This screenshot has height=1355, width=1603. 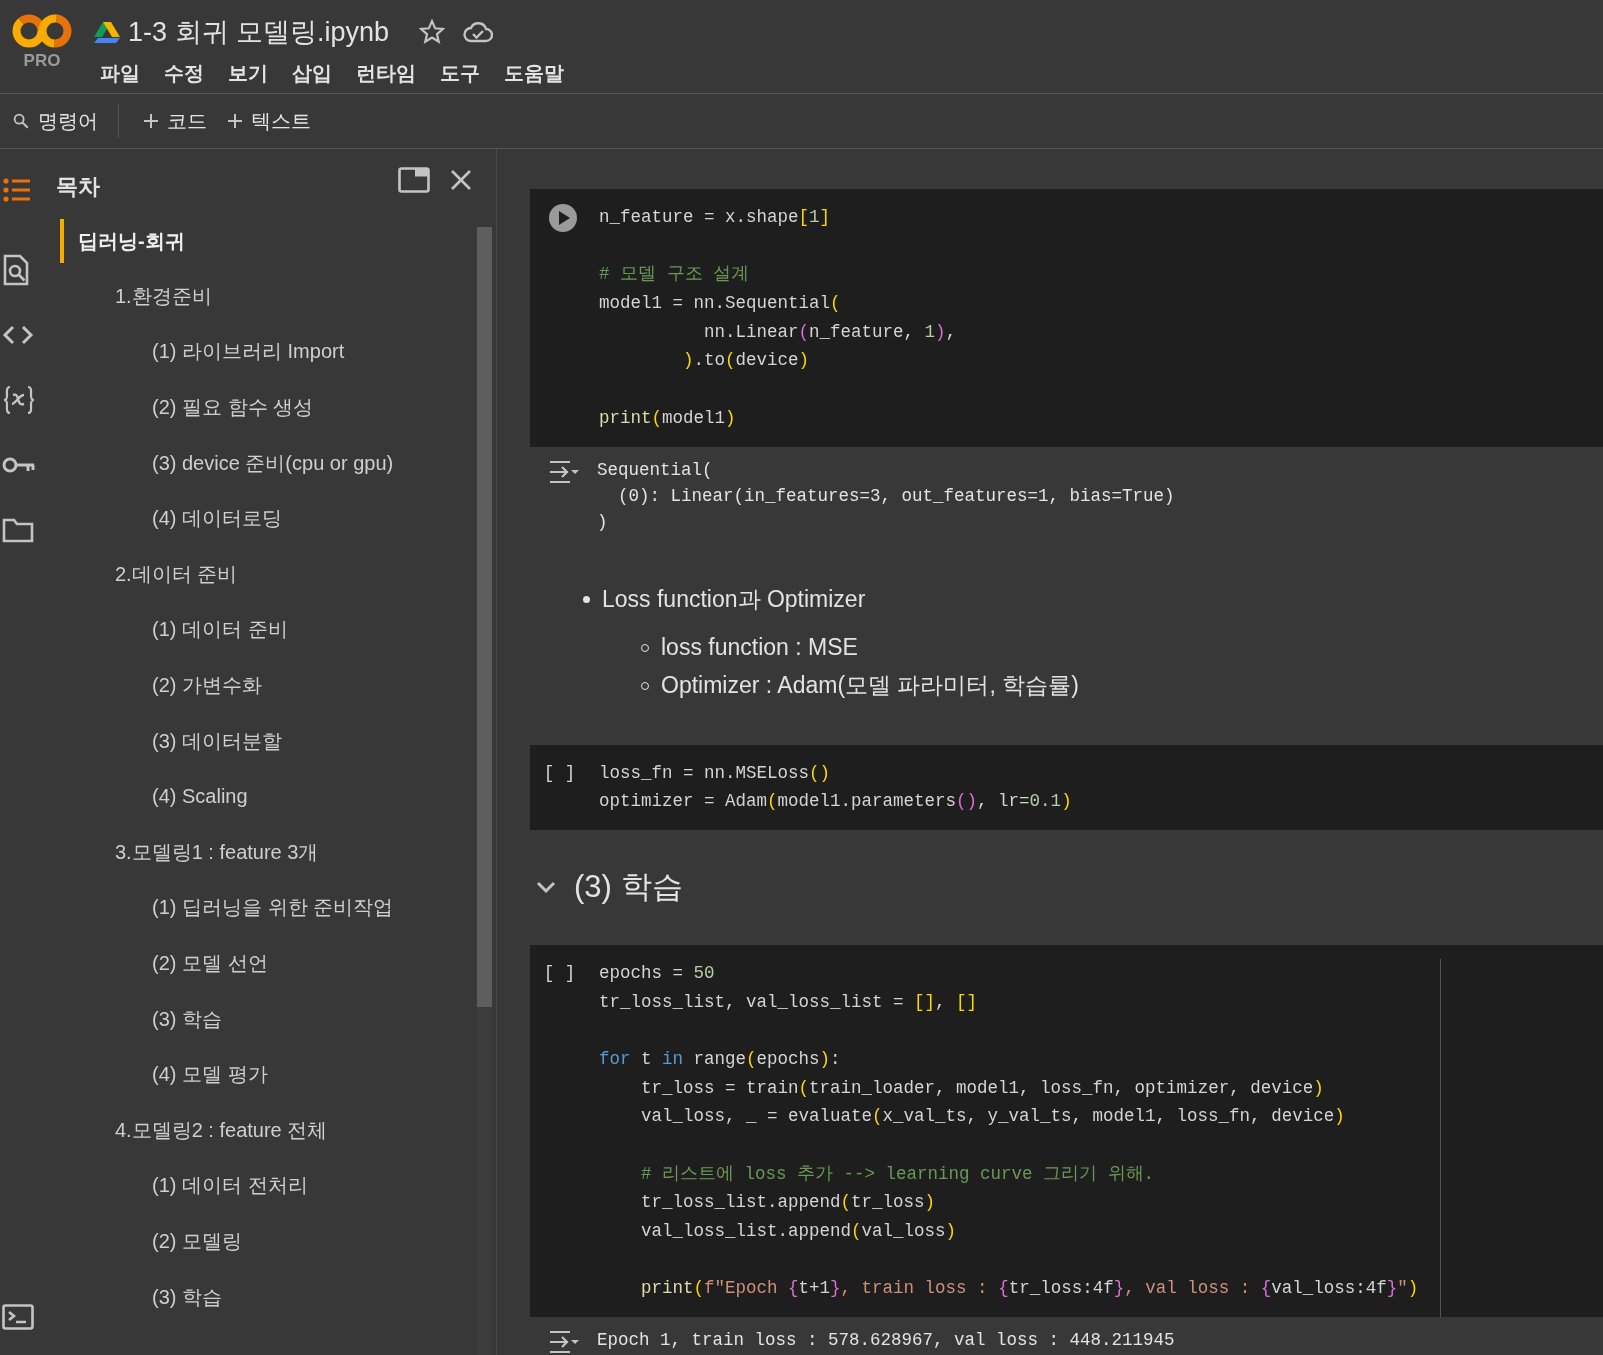 What do you see at coordinates (265, 1186) in the screenshot?
I see `toc-item: (1) 데이터 전처리` at bounding box center [265, 1186].